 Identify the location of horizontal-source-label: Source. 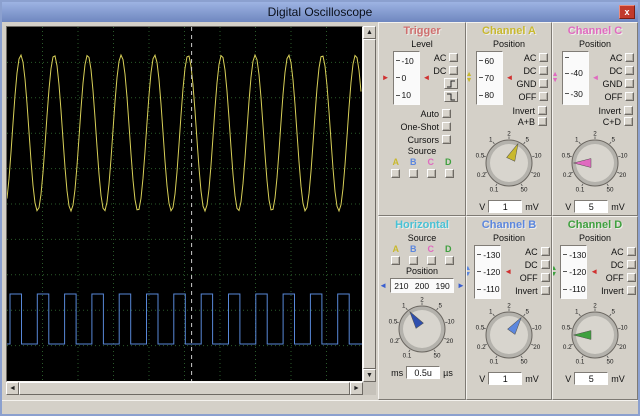
(422, 238).